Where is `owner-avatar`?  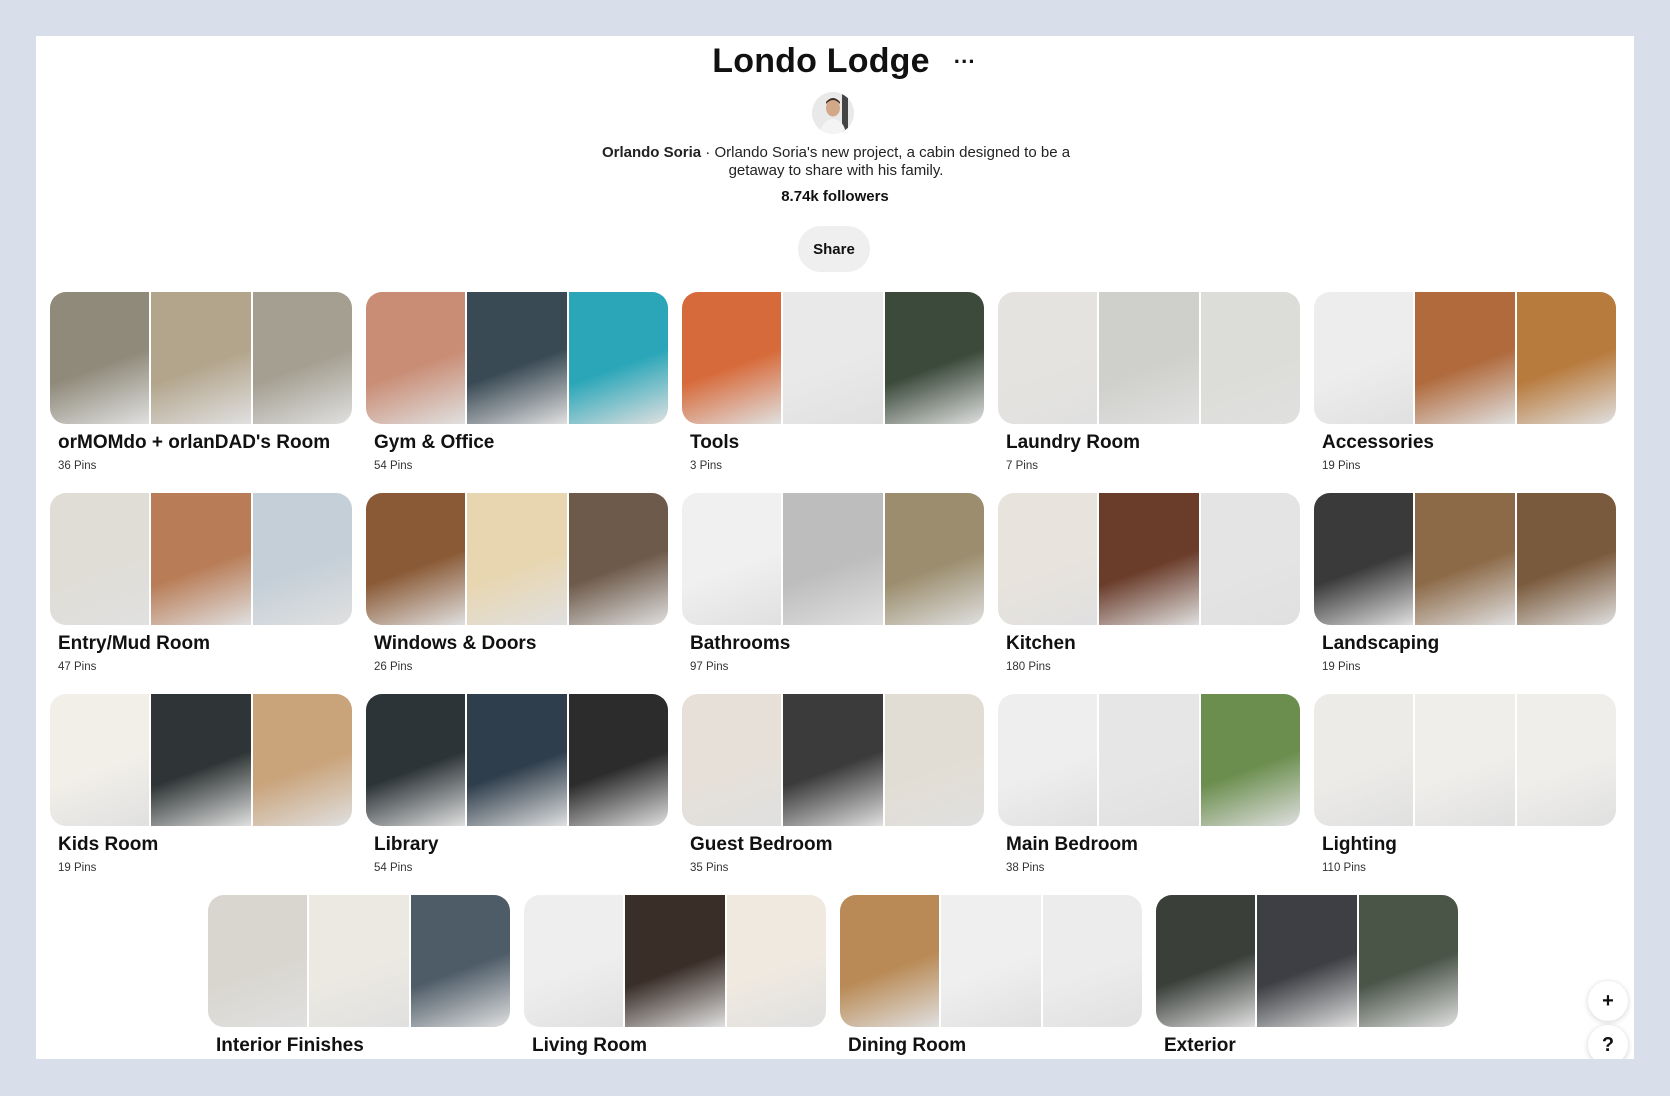 owner-avatar is located at coordinates (833, 113).